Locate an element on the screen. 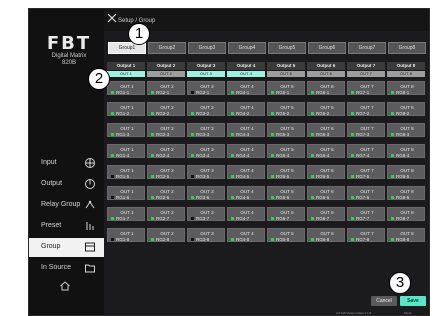 The height and width of the screenshot is (316, 437). output-select-toggle: OUT 5 is located at coordinates (286, 74).